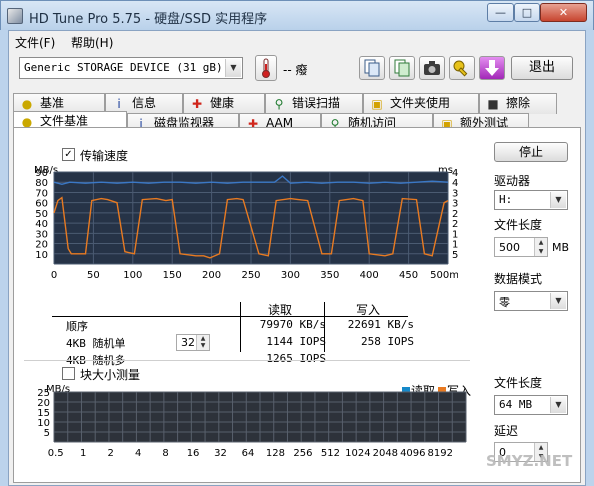 The image size is (594, 486). I want to click on tab-top-label: 错误扫描, so click(316, 103).